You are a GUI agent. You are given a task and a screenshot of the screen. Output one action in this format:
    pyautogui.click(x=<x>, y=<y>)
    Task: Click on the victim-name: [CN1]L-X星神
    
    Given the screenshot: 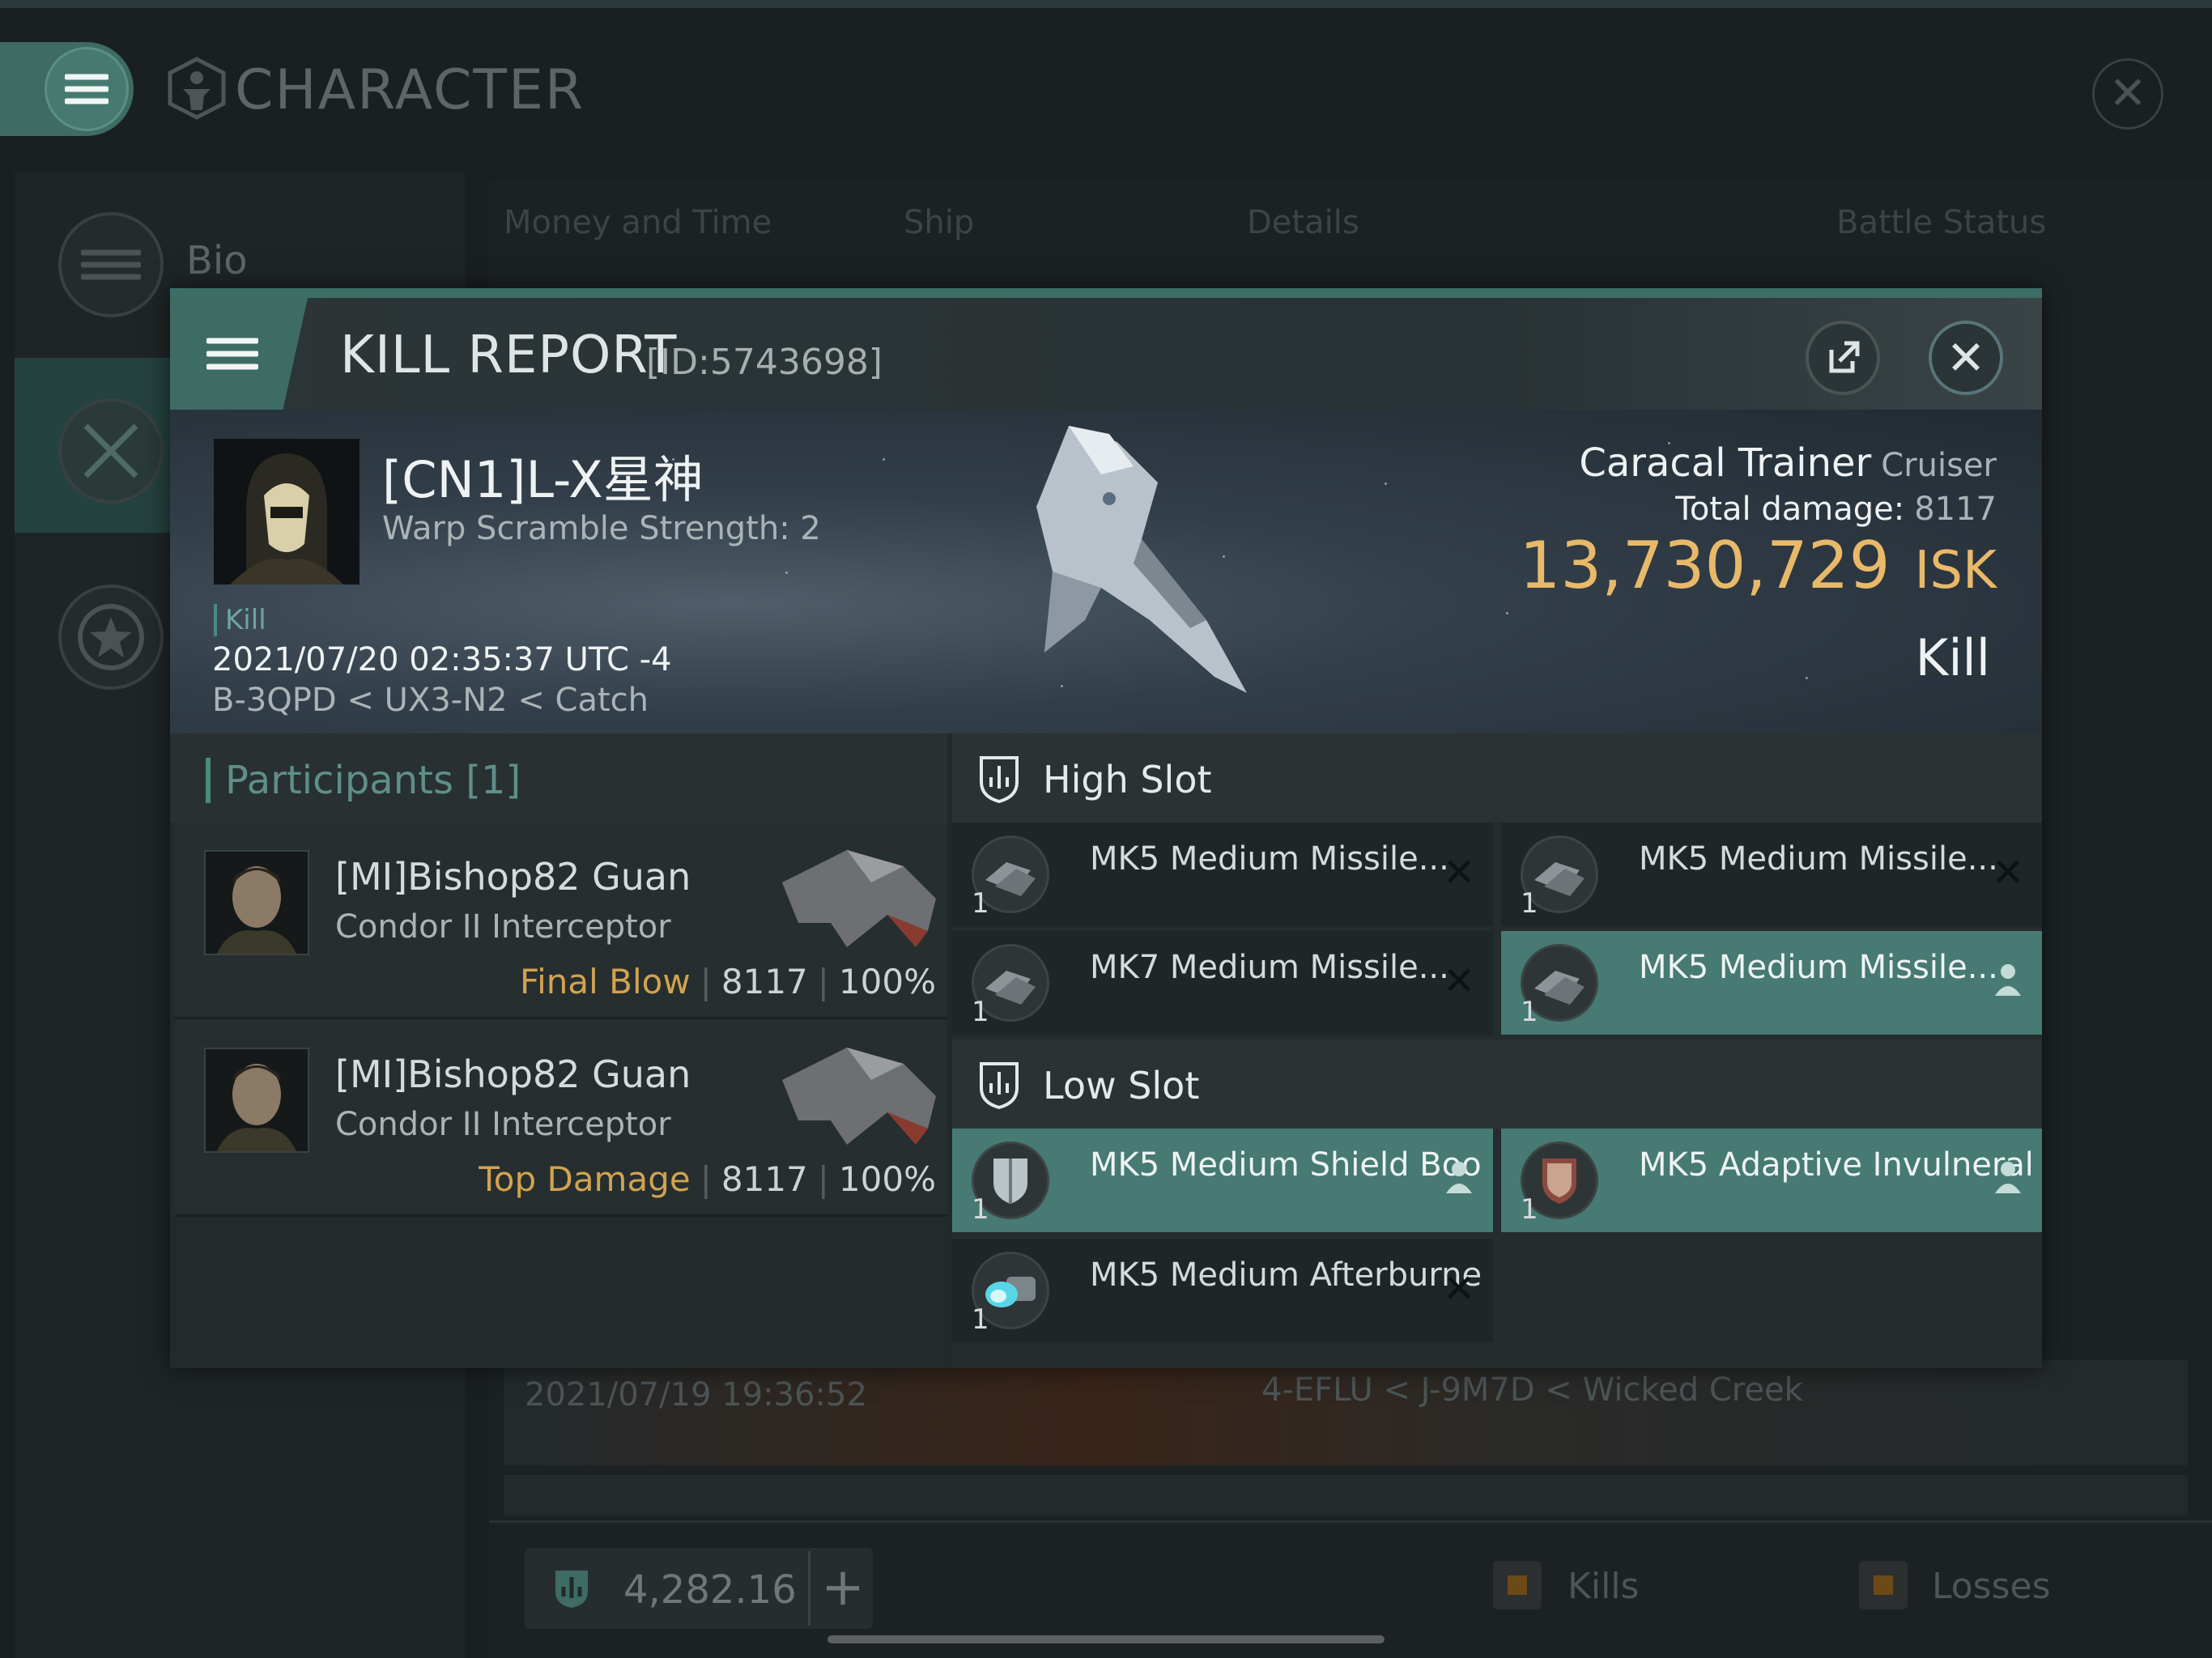 What is the action you would take?
    pyautogui.click(x=543, y=475)
    